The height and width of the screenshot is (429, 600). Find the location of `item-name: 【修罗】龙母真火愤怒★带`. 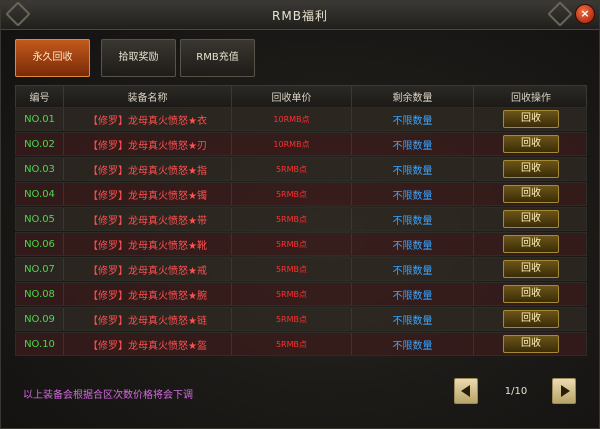

item-name: 【修罗】龙母真火愤怒★带 is located at coordinates (148, 219).